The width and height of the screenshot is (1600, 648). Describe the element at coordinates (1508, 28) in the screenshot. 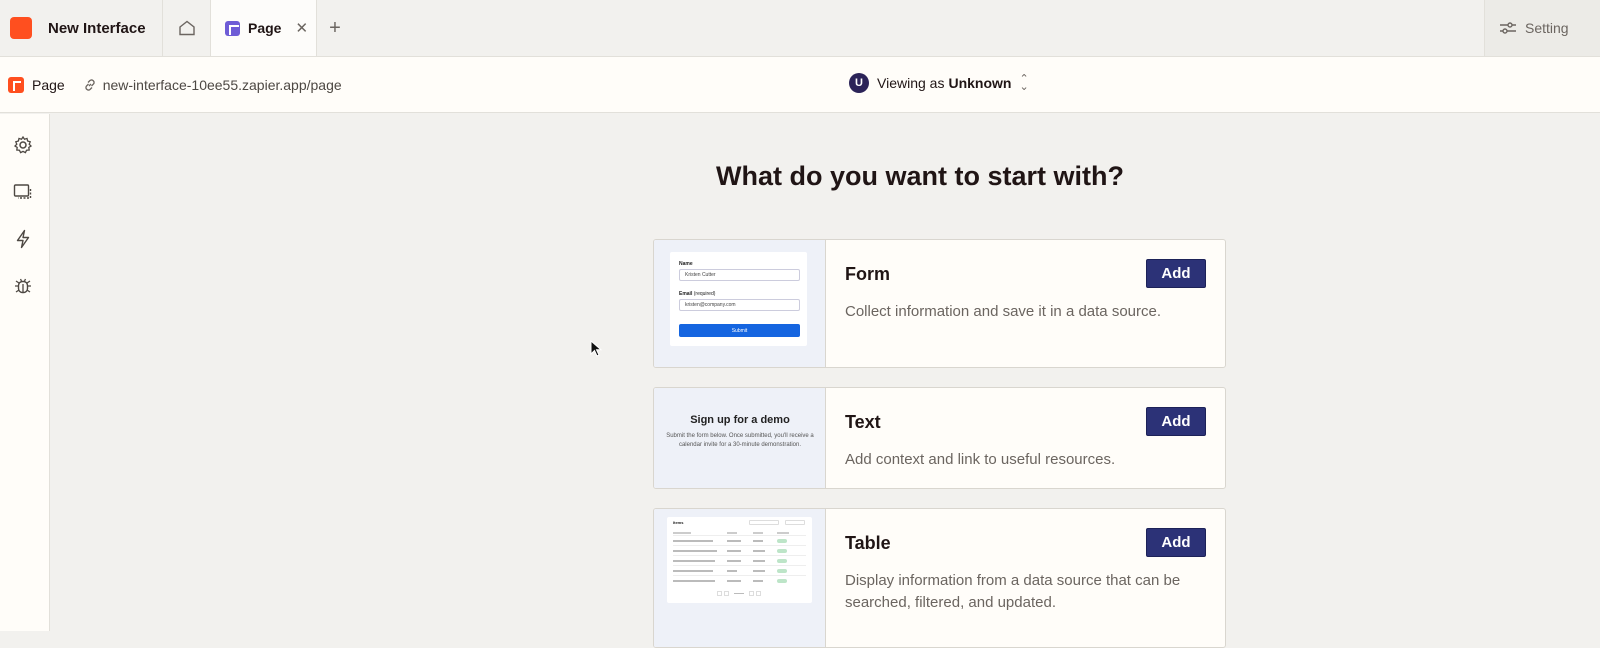

I see `sliders-icon` at that location.